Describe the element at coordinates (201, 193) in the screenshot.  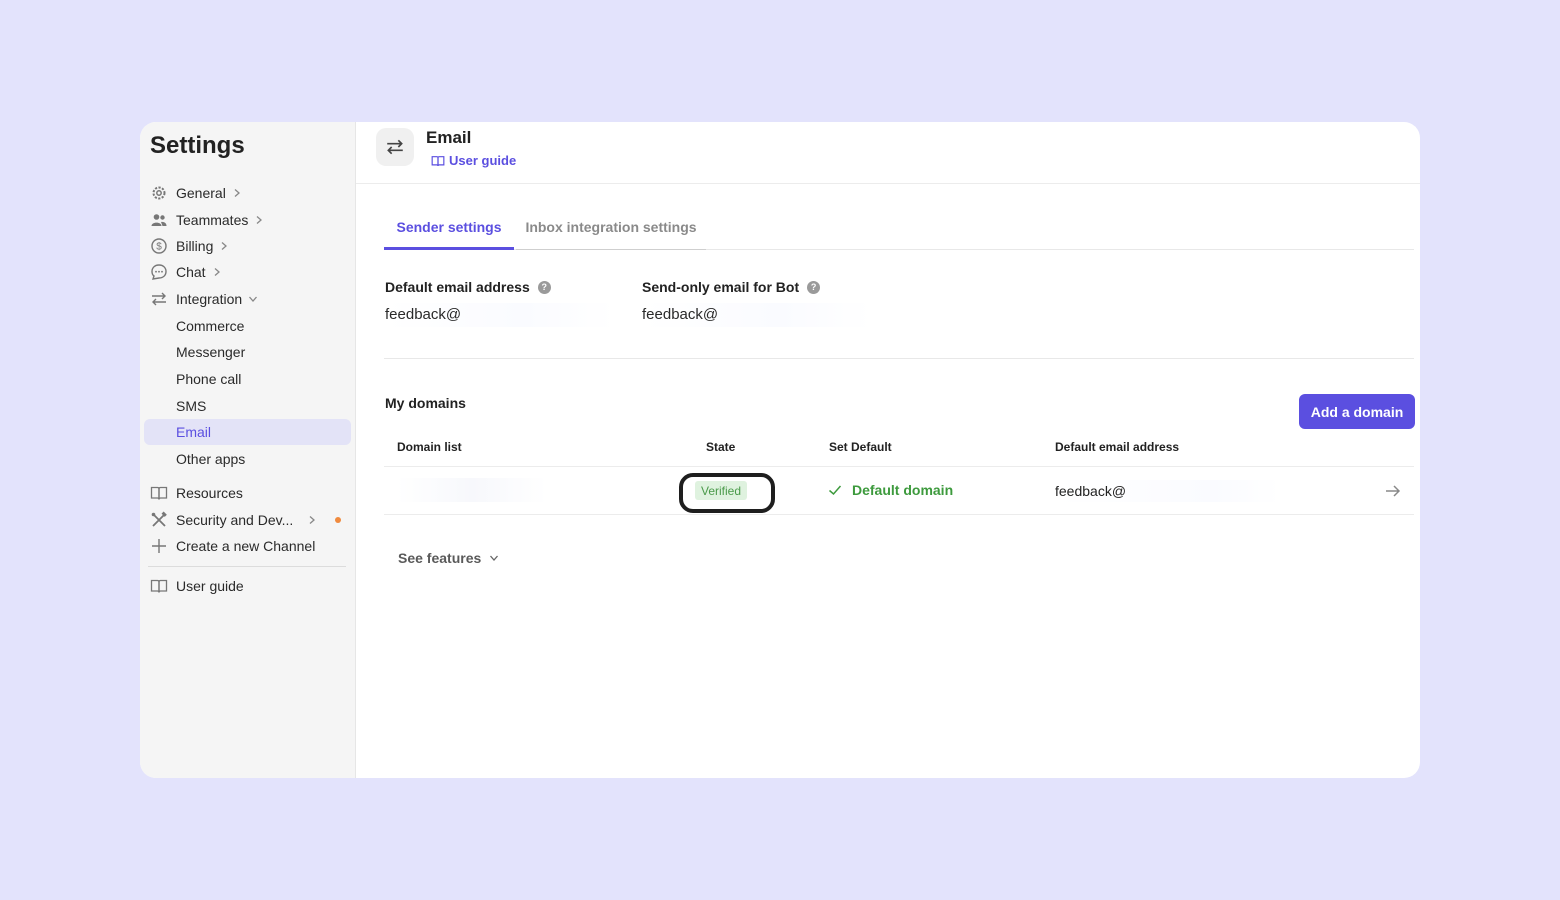
I see `sidebar-item-label: General` at that location.